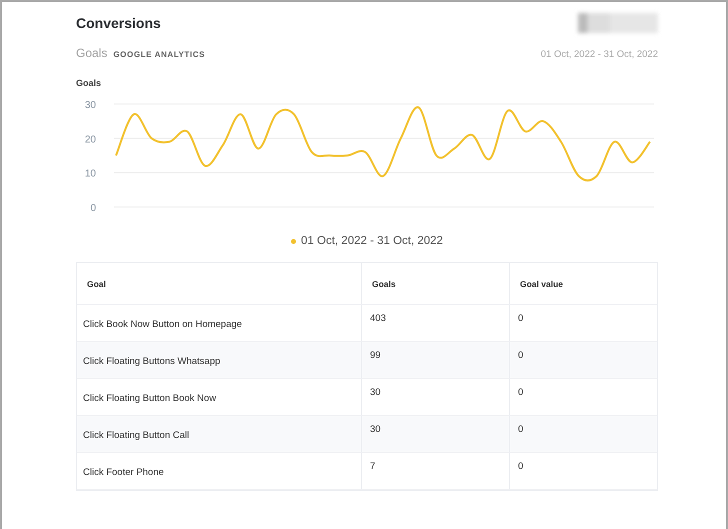 The width and height of the screenshot is (728, 529). Describe the element at coordinates (92, 53) in the screenshot. I see `section-title: Goals` at that location.